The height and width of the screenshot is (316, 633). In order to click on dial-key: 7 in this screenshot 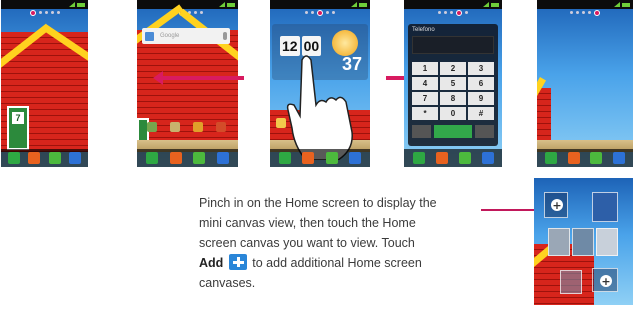, I will do `click(425, 98)`.